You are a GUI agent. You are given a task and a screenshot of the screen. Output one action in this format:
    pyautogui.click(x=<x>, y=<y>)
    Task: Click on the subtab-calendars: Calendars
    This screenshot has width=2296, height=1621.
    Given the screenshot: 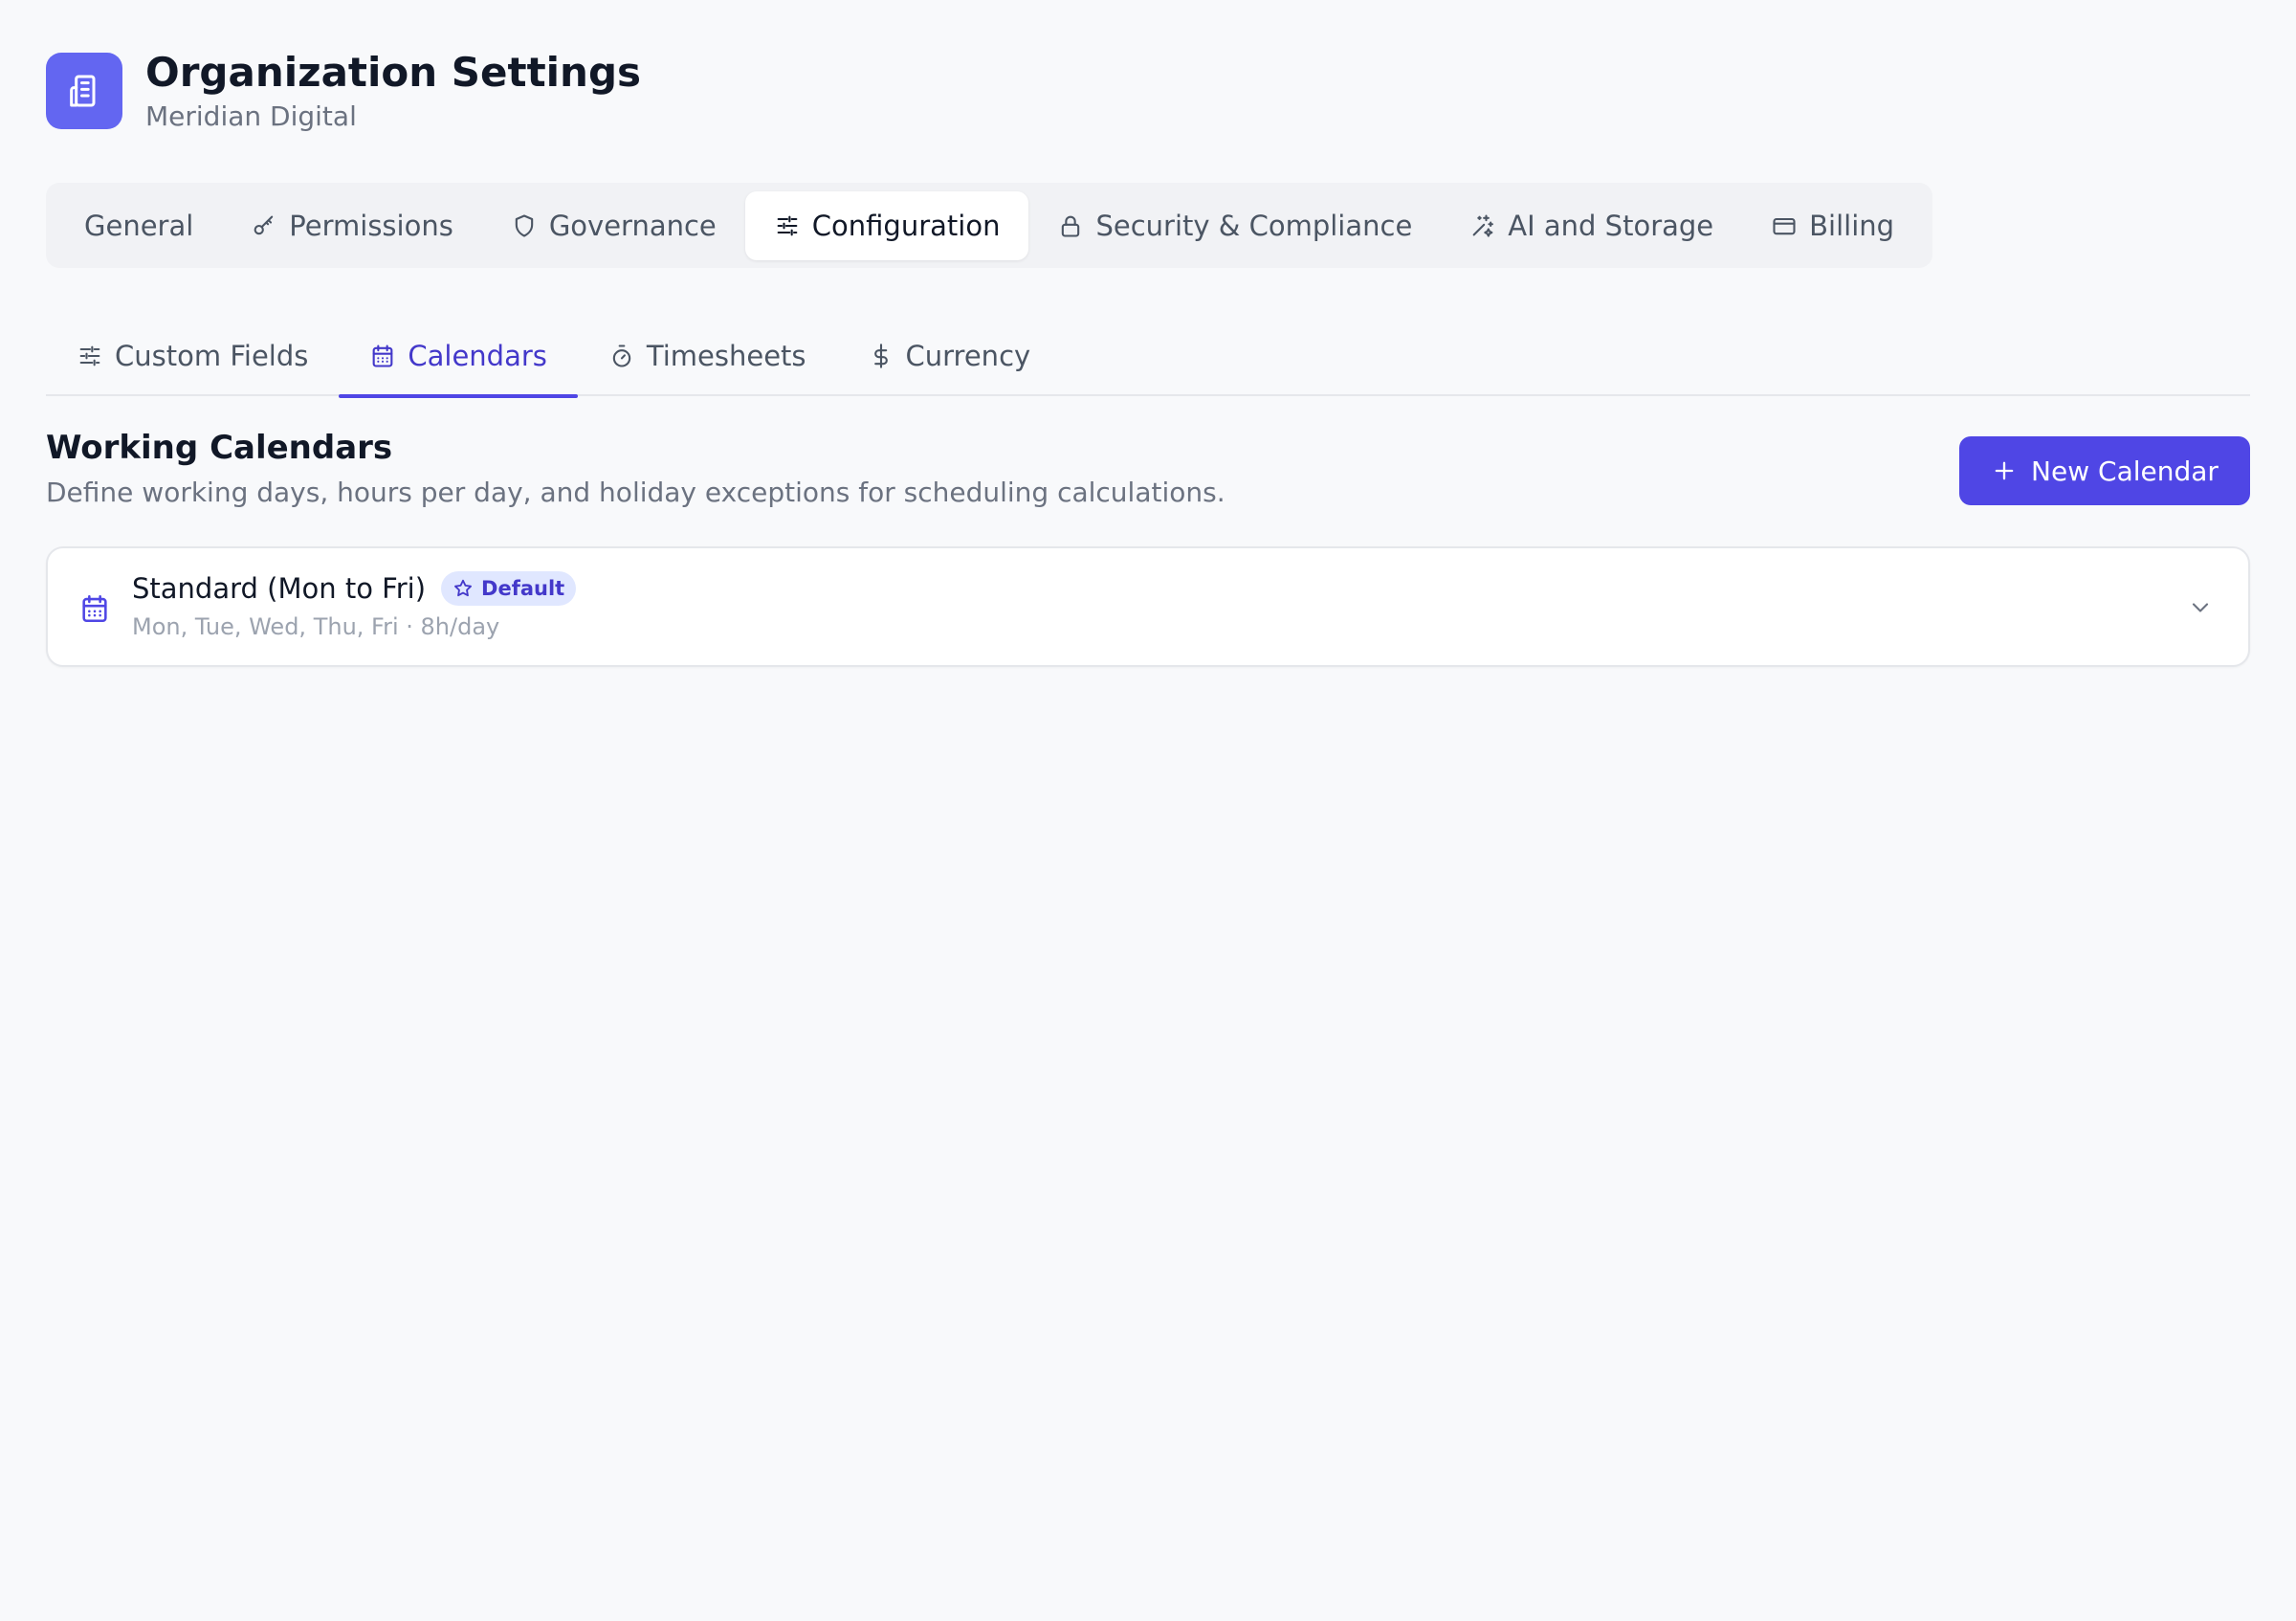 What is the action you would take?
    pyautogui.click(x=459, y=357)
    